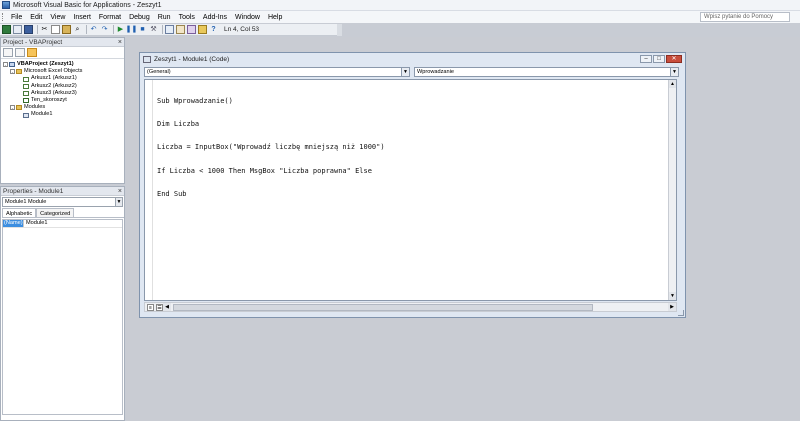 This screenshot has width=800, height=421. I want to click on window-controls: – □ ✕, so click(660, 59).